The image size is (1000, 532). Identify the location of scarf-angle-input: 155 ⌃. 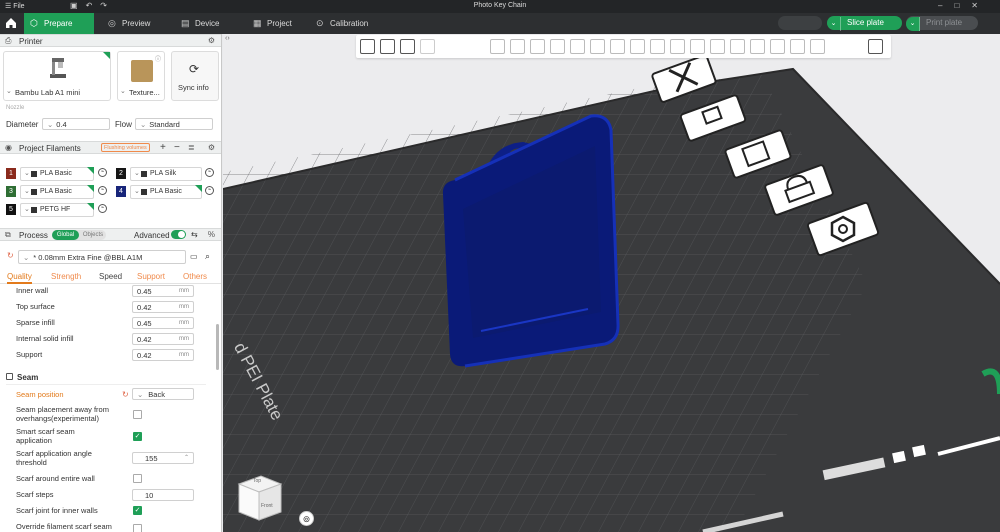
(163, 458).